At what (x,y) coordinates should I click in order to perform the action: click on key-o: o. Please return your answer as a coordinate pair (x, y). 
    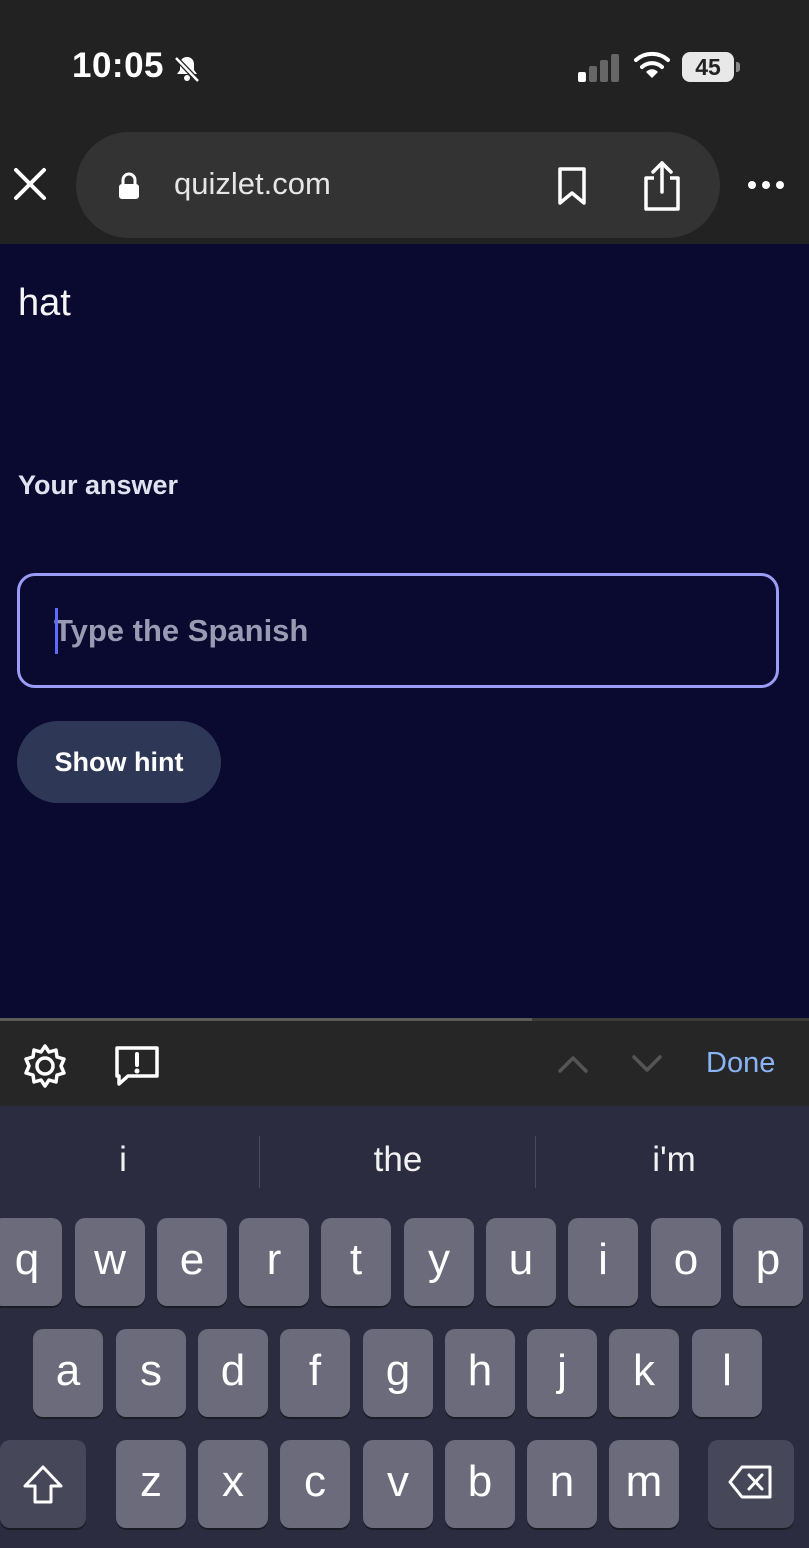
    Looking at the image, I should click on (686, 1262).